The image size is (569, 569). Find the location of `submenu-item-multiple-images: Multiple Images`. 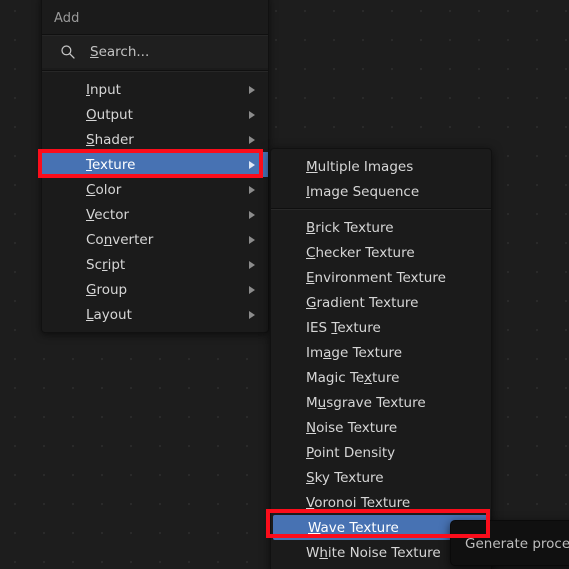

submenu-item-multiple-images: Multiple Images is located at coordinates (381, 166).